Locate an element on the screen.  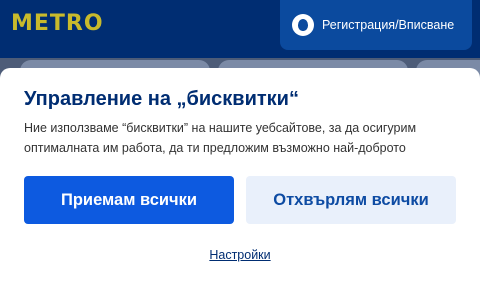
accept-all-button: Приемам всички is located at coordinates (129, 200).